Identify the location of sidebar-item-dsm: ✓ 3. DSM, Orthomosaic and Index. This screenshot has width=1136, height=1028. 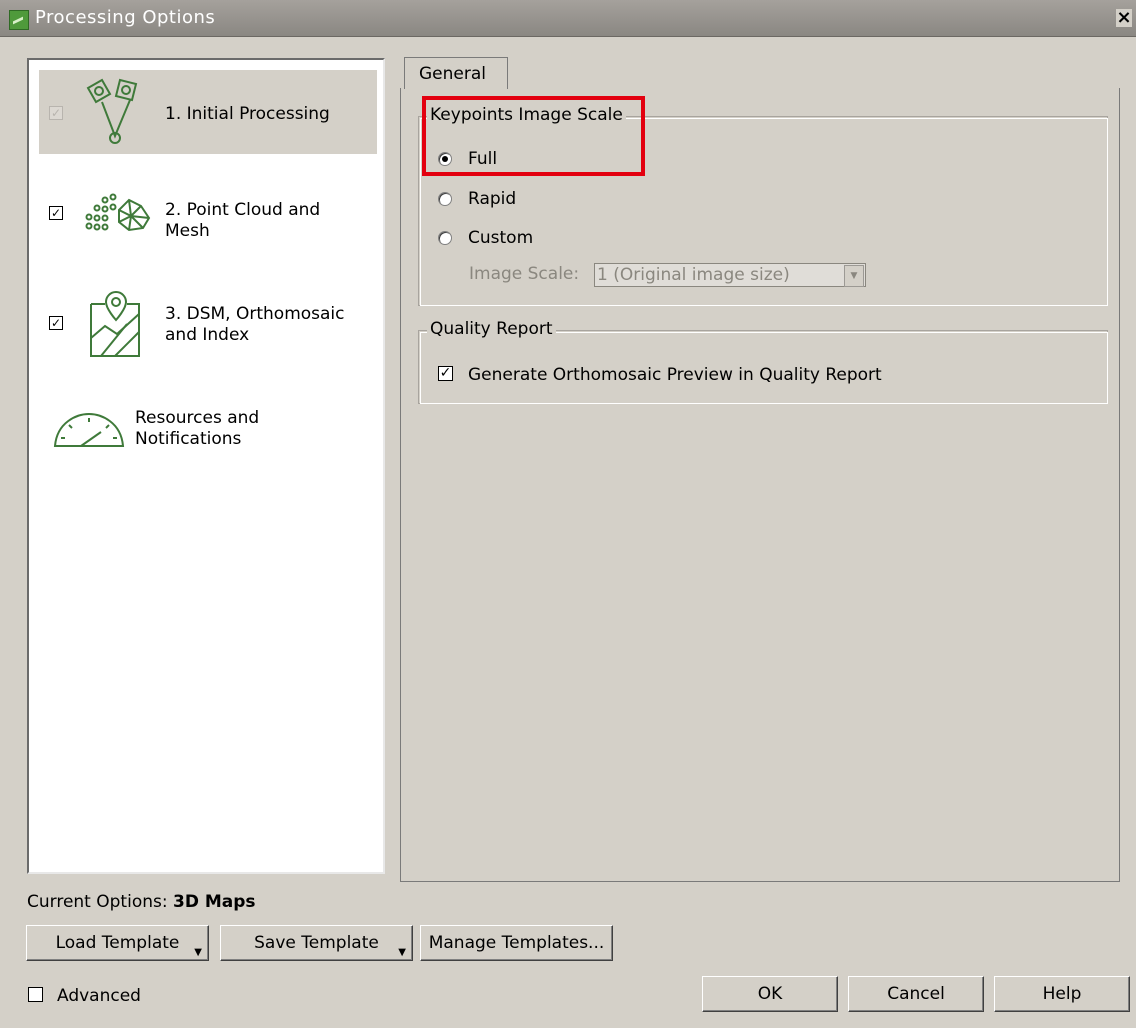
(208, 324).